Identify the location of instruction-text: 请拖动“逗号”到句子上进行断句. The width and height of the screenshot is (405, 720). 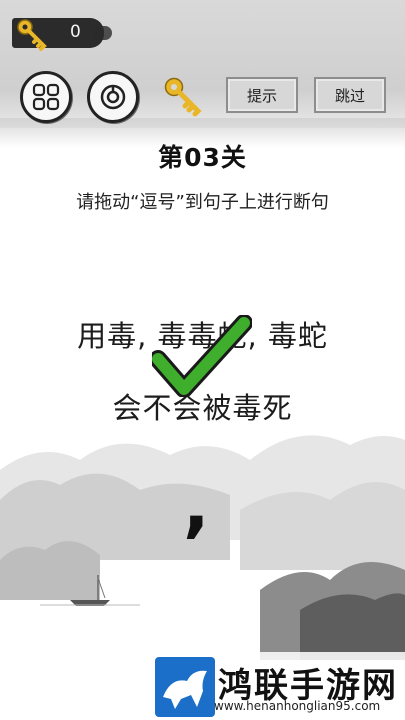
(202, 202).